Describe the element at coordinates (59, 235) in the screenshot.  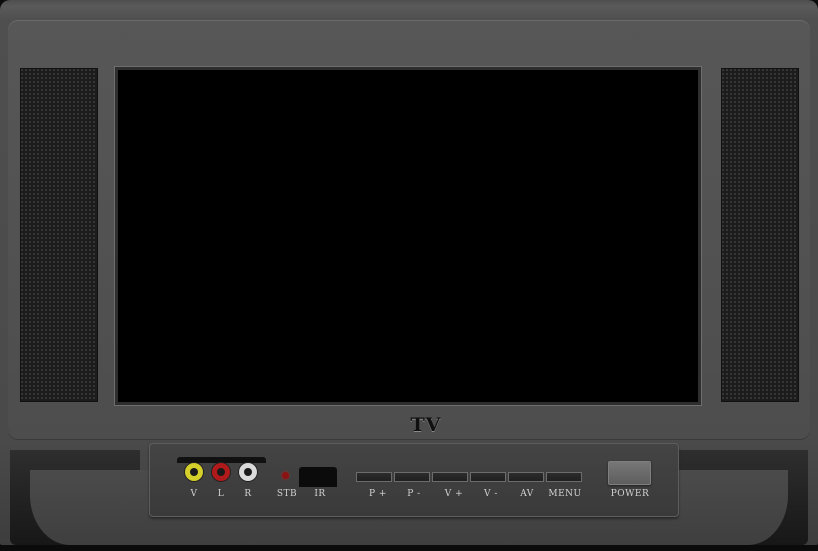
I see `left-speaker-grille` at that location.